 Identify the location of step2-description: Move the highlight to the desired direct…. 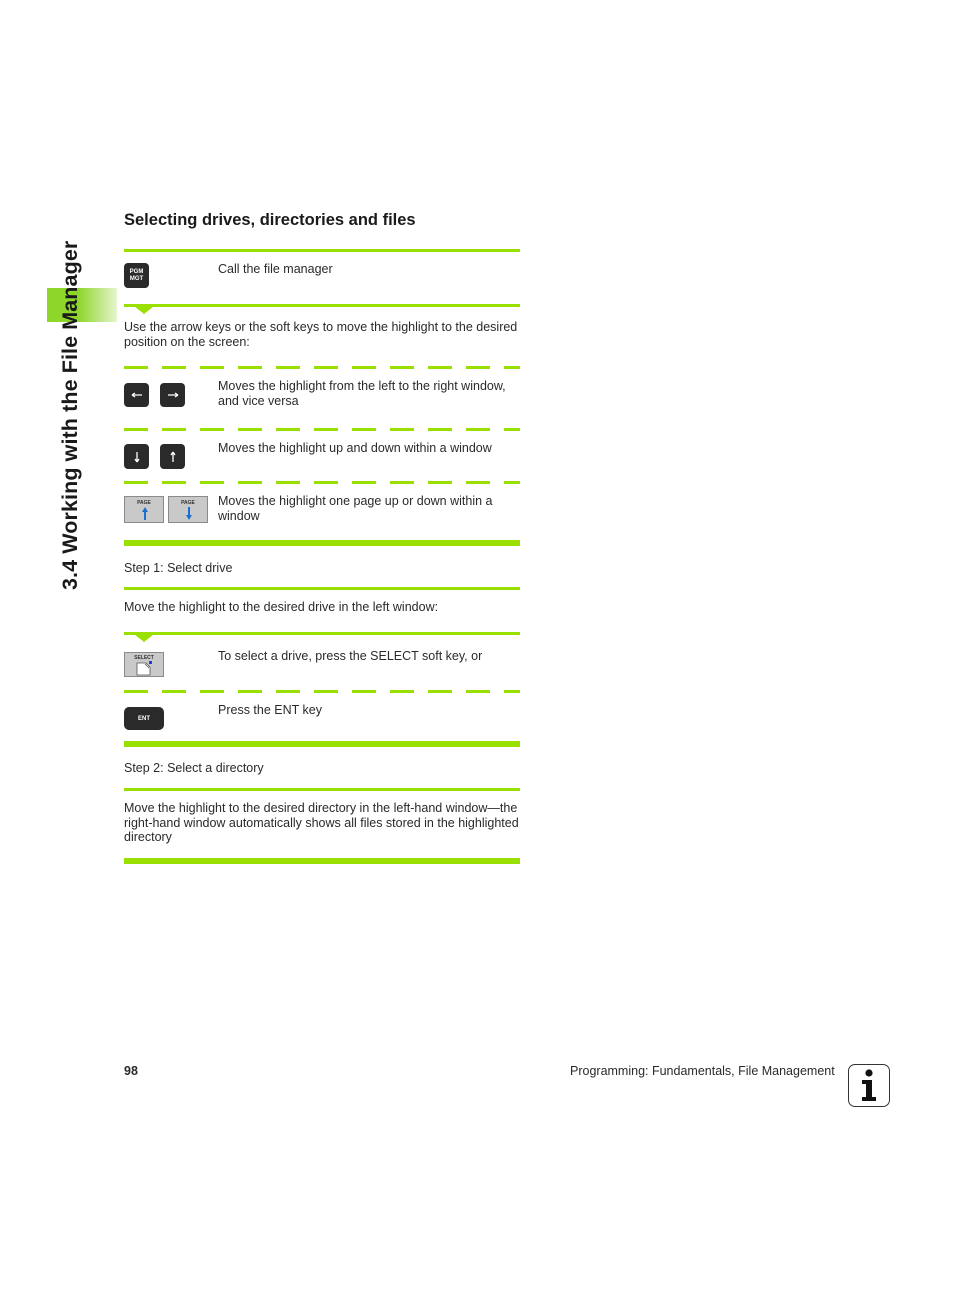
(321, 822).